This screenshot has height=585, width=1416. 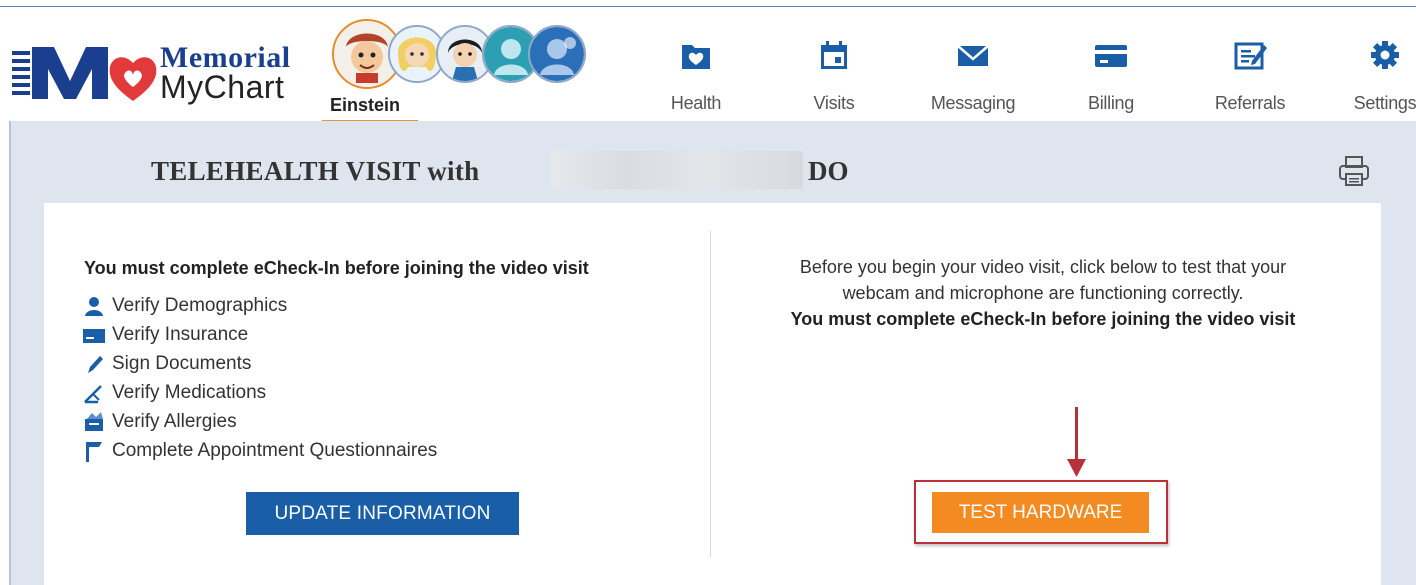 I want to click on nav-visits: Visits, so click(x=834, y=74).